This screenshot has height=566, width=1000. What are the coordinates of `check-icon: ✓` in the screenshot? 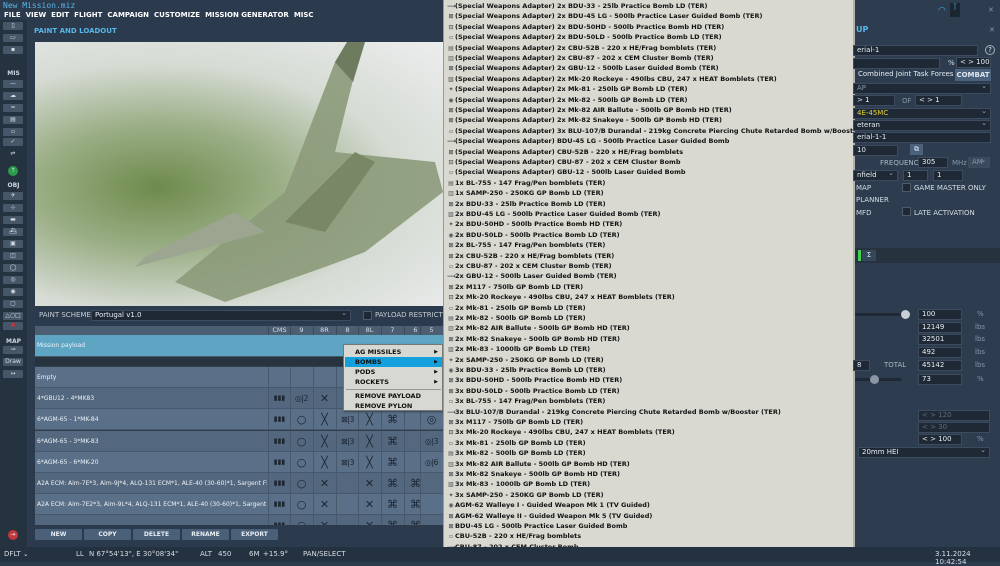 It's located at (13, 142).